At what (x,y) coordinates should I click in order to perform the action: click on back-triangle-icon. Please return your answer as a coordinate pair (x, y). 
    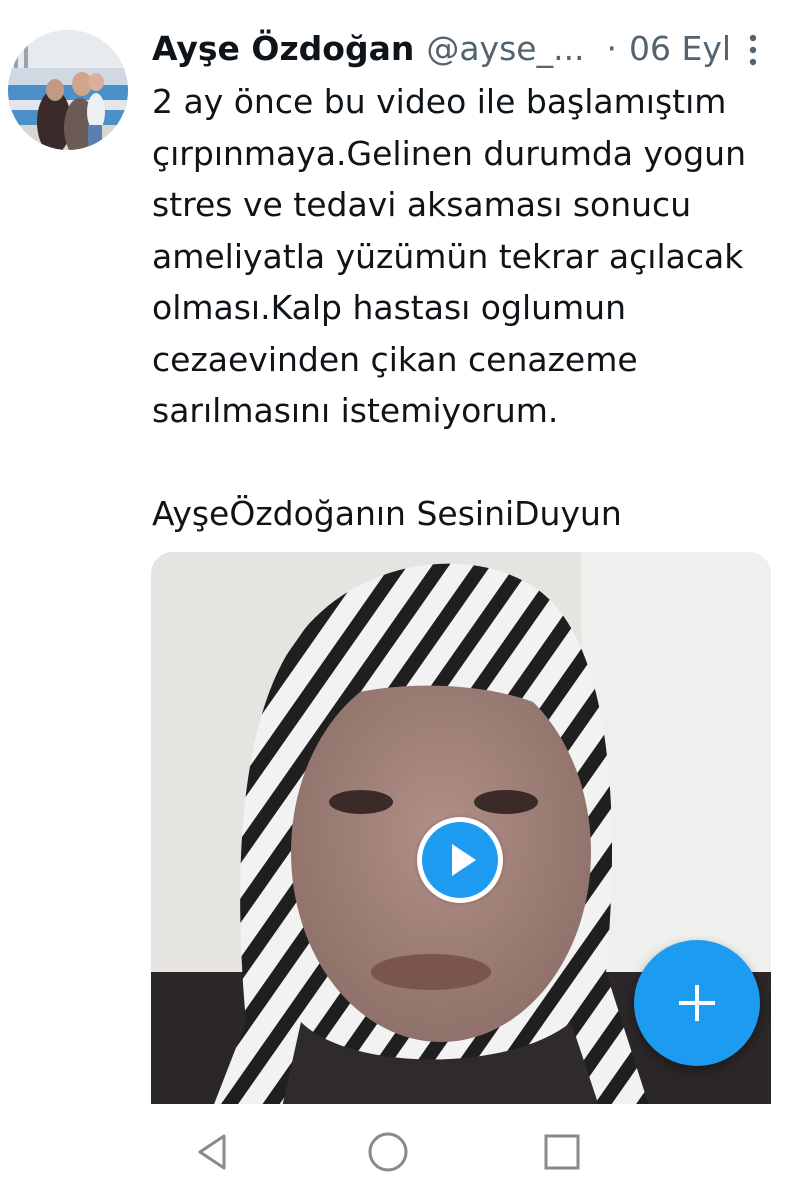
    Looking at the image, I should click on (212, 1152).